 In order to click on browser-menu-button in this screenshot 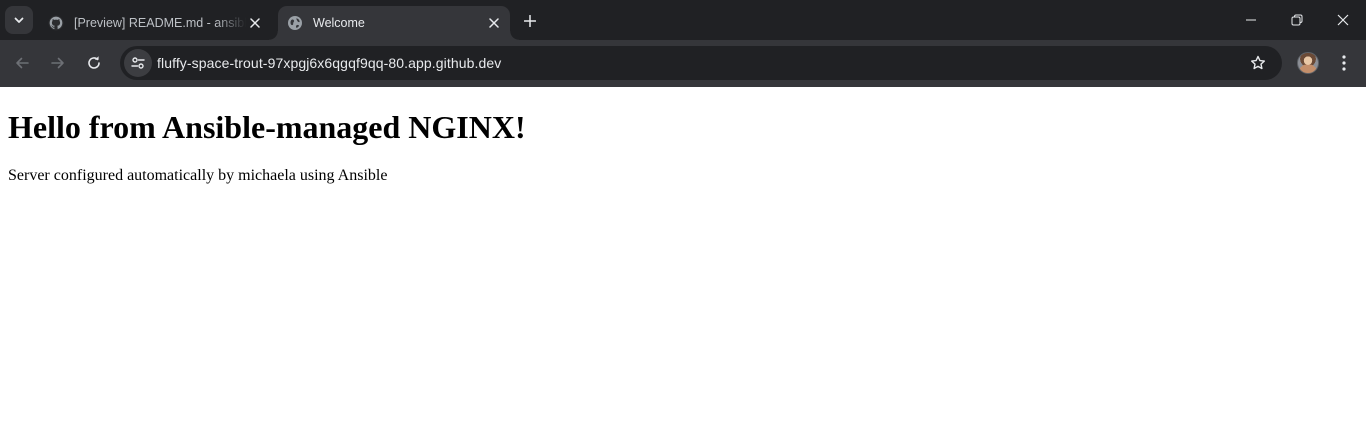, I will do `click(1344, 63)`.